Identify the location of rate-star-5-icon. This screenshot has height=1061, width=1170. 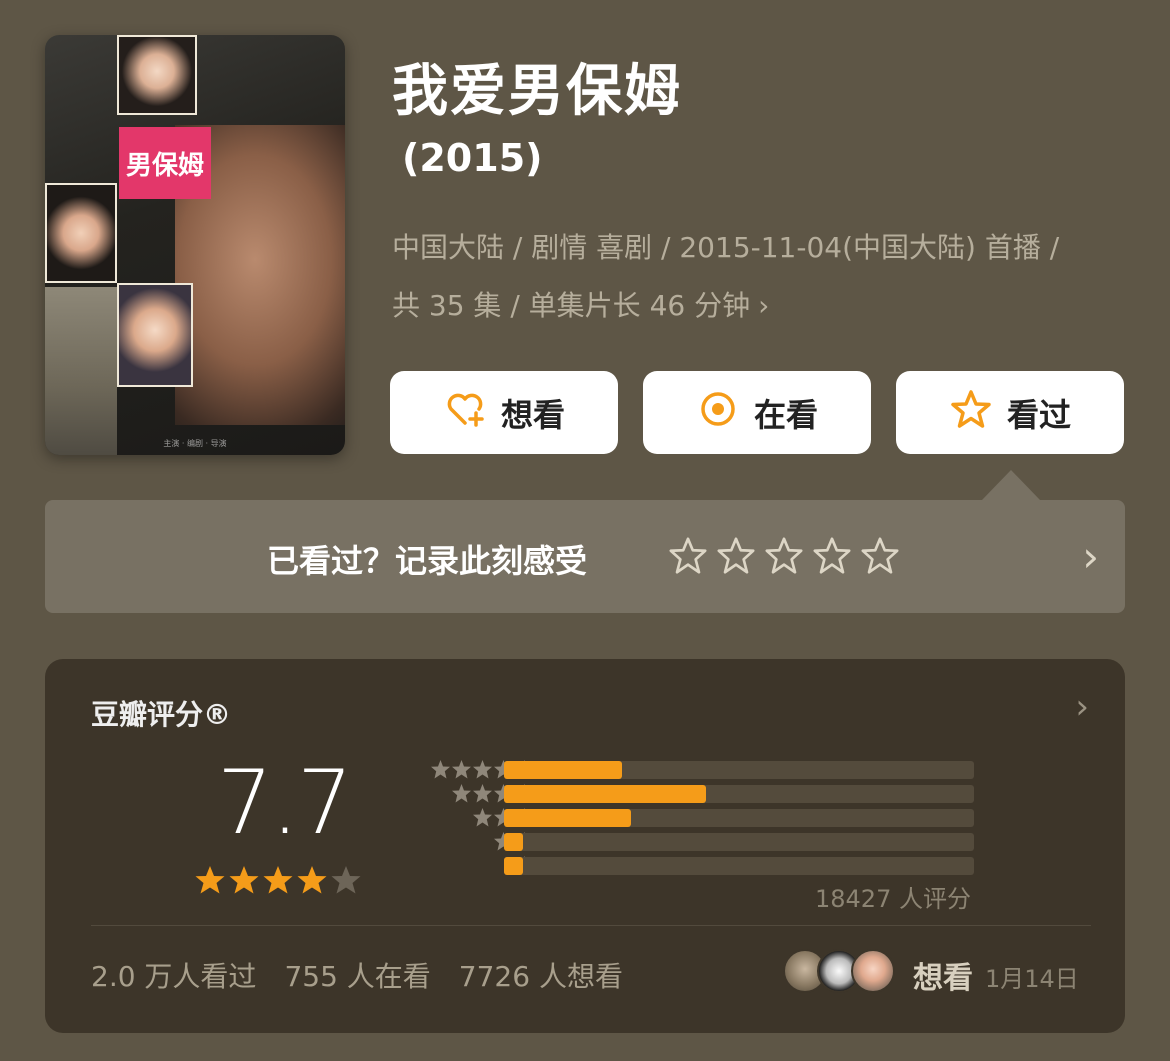
(880, 556).